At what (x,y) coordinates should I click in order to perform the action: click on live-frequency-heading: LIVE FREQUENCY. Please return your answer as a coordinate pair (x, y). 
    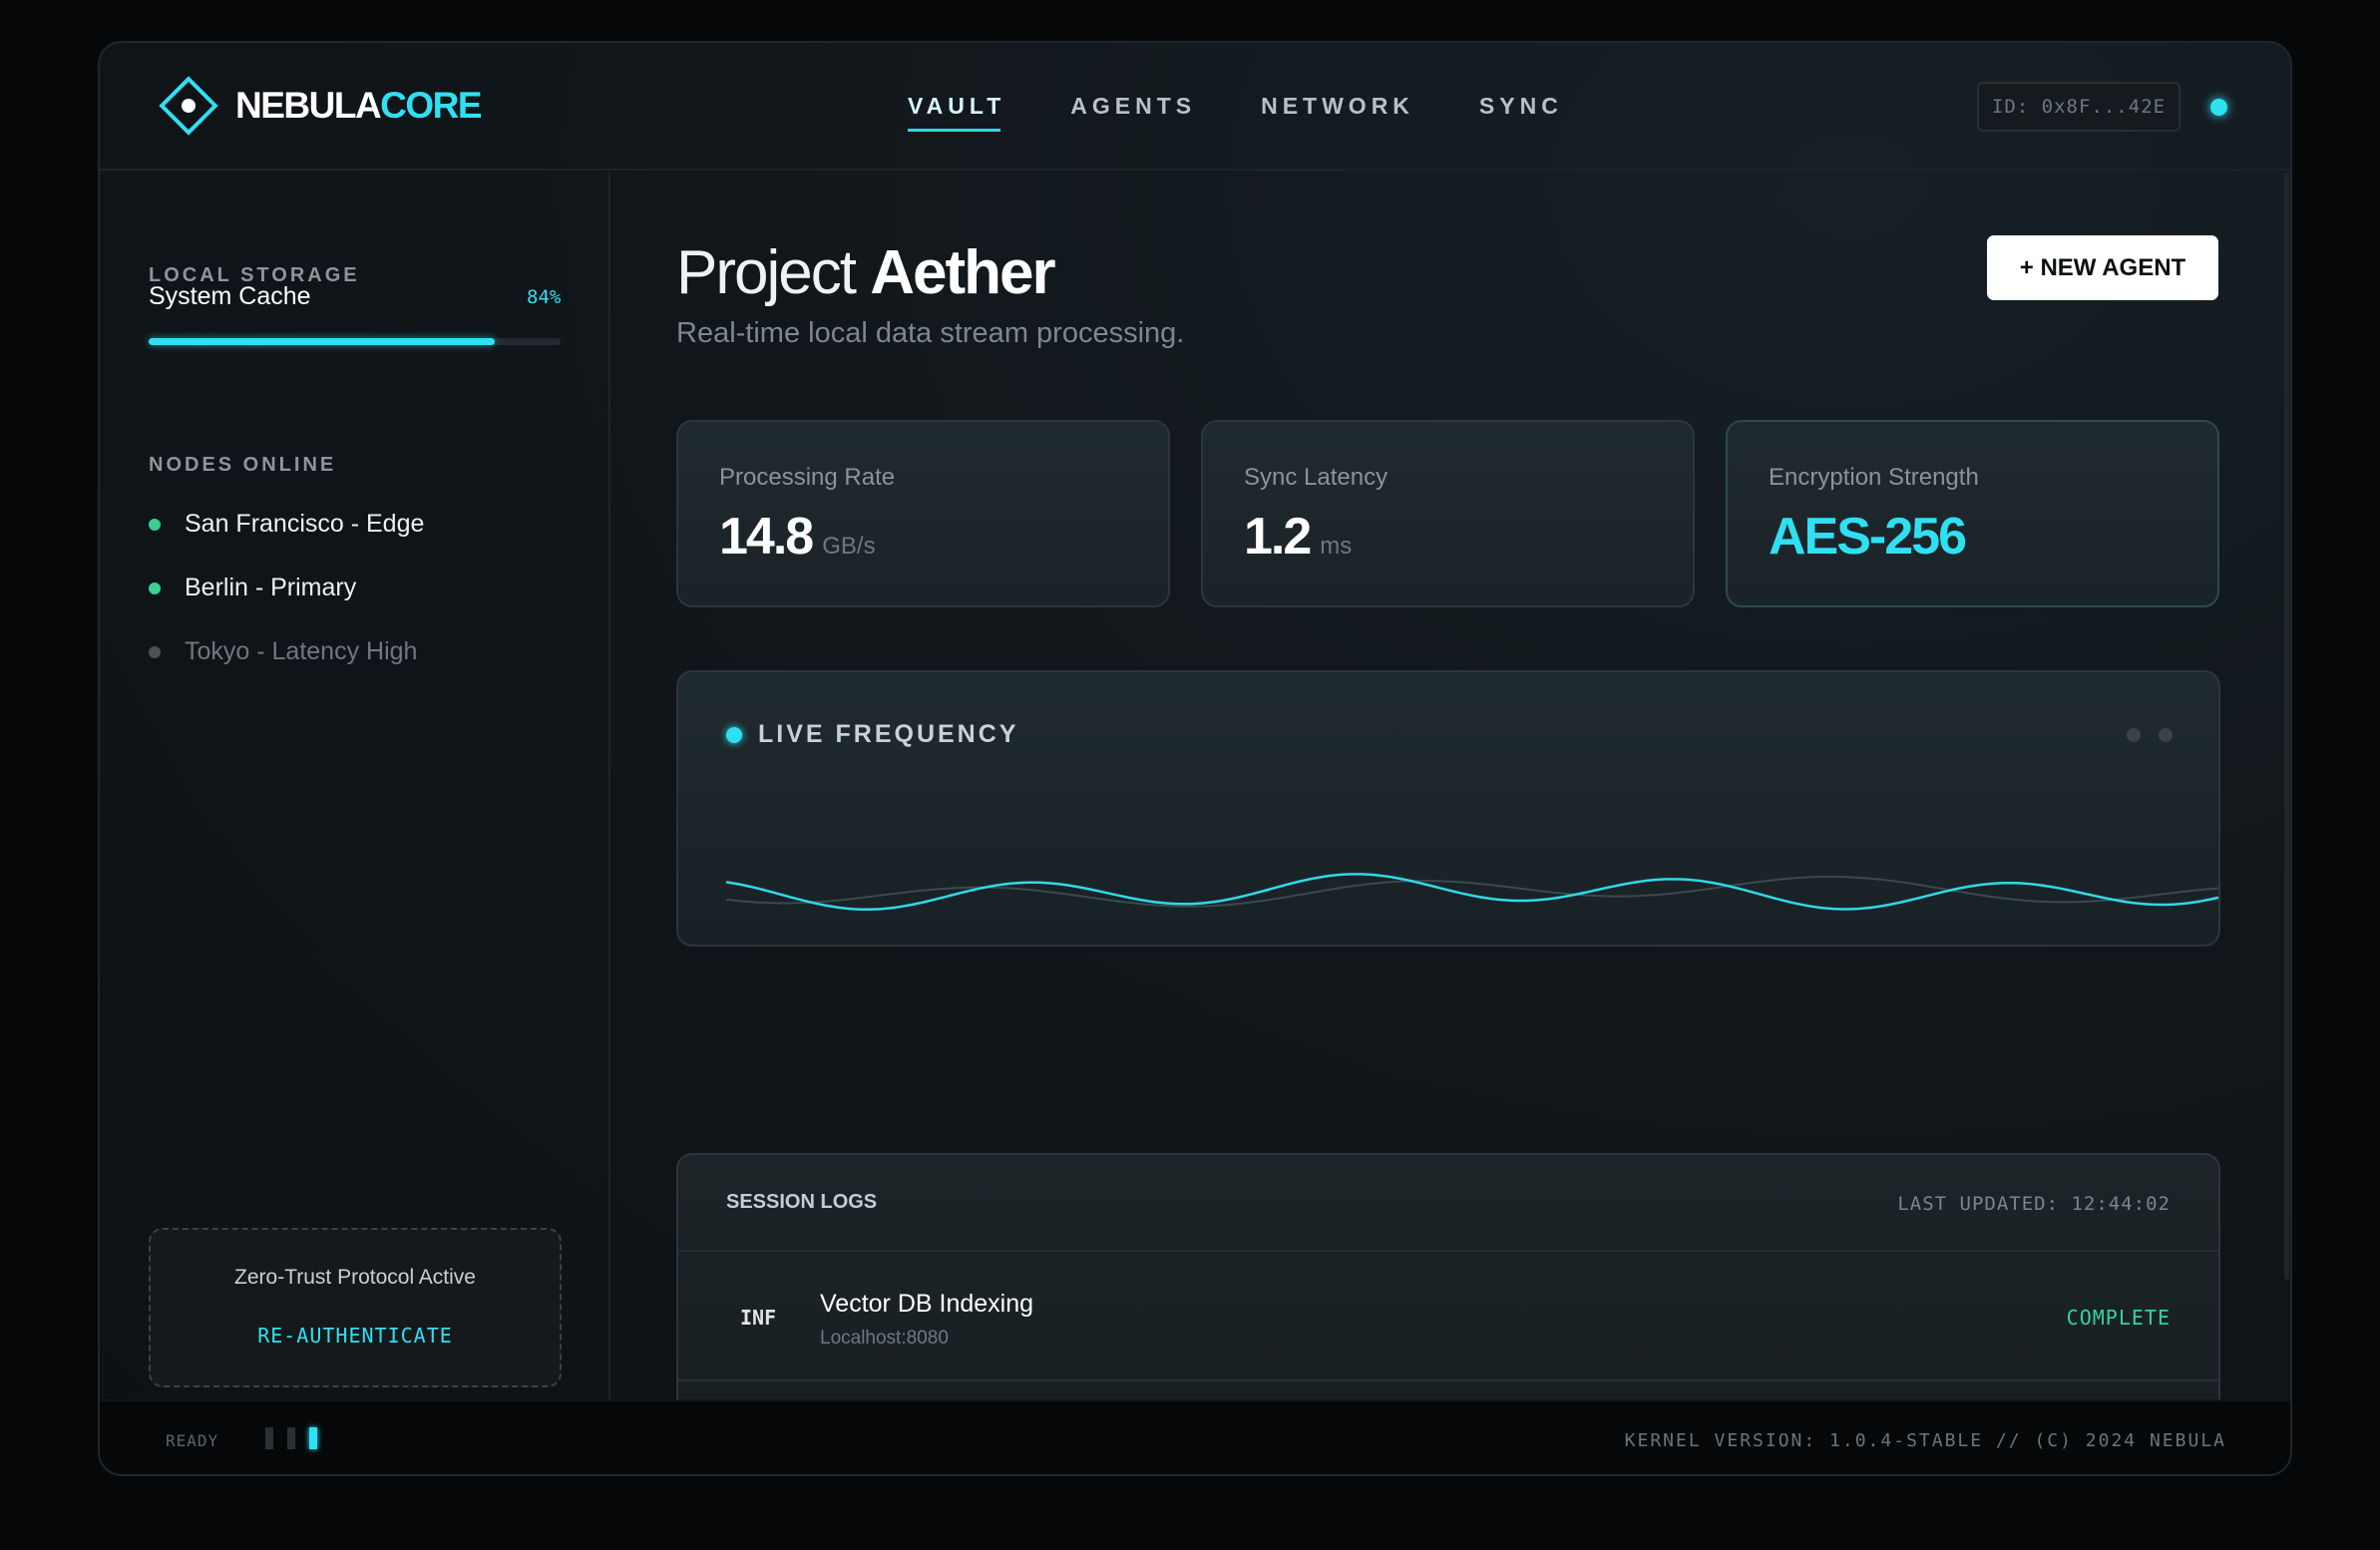
    Looking at the image, I should click on (872, 735).